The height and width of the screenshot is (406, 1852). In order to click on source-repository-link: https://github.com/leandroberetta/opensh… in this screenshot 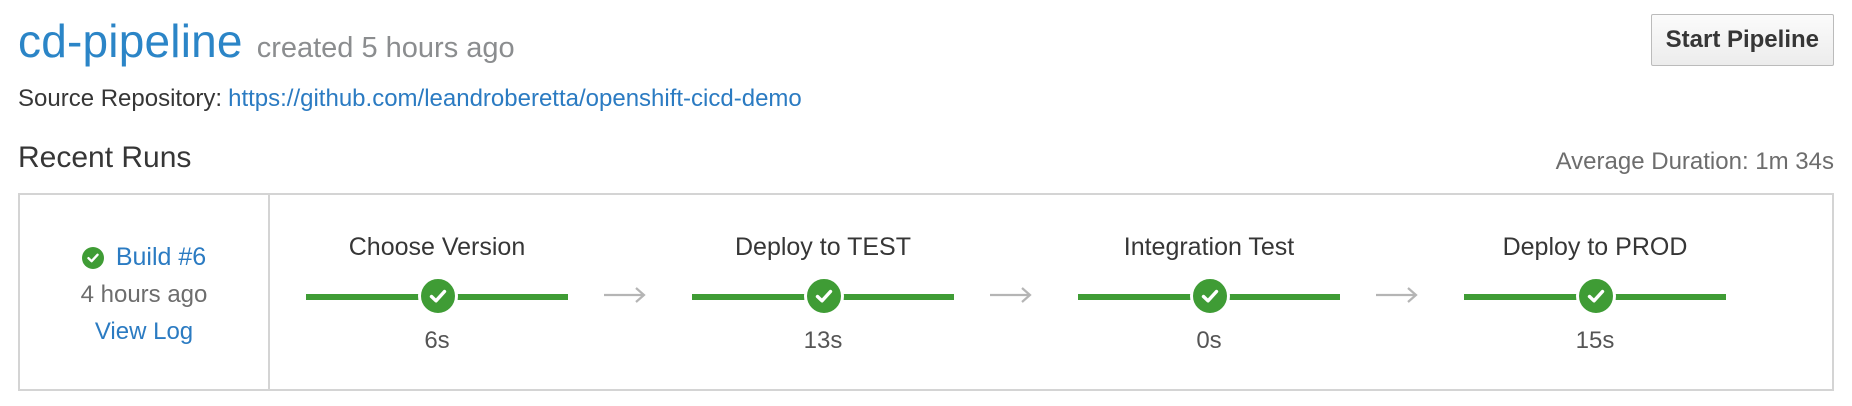, I will do `click(515, 99)`.